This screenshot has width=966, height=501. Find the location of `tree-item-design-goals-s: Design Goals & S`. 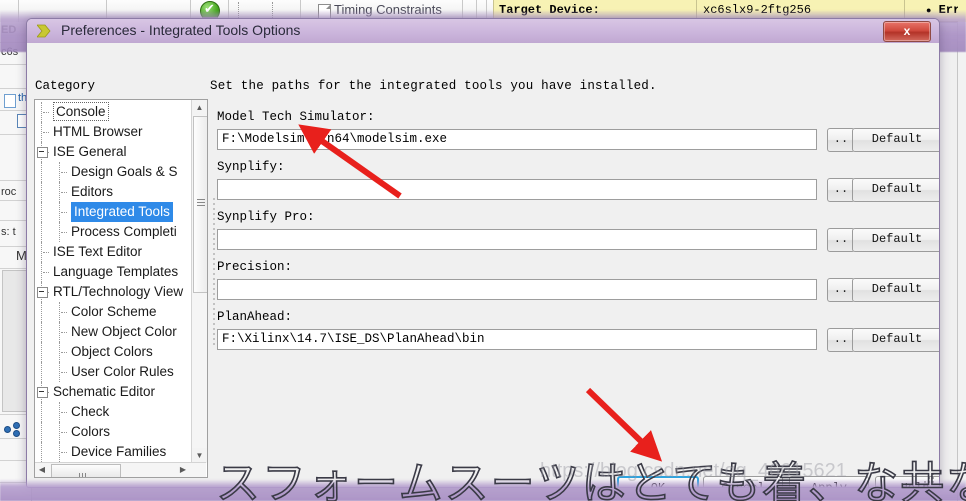

tree-item-design-goals-s: Design Goals & S is located at coordinates (113, 172).